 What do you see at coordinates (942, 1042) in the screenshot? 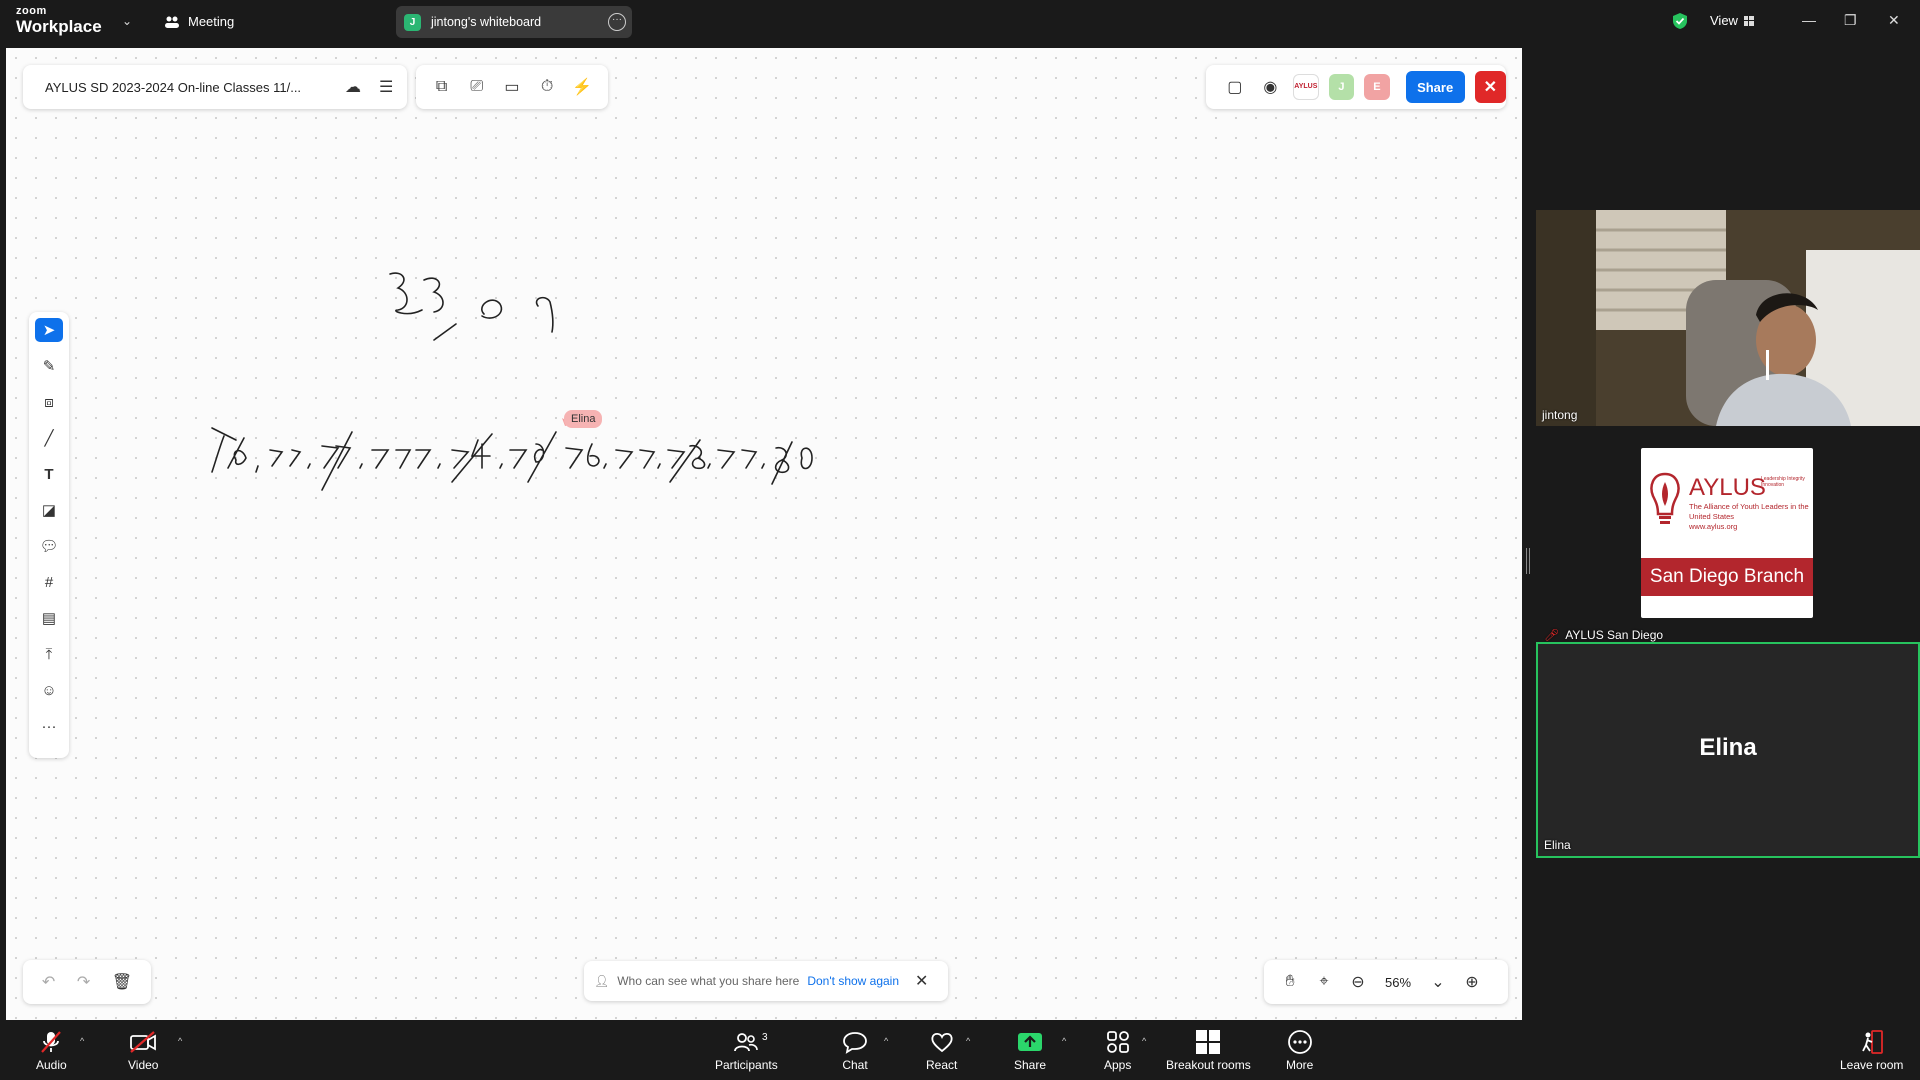
I see `heart-icon` at bounding box center [942, 1042].